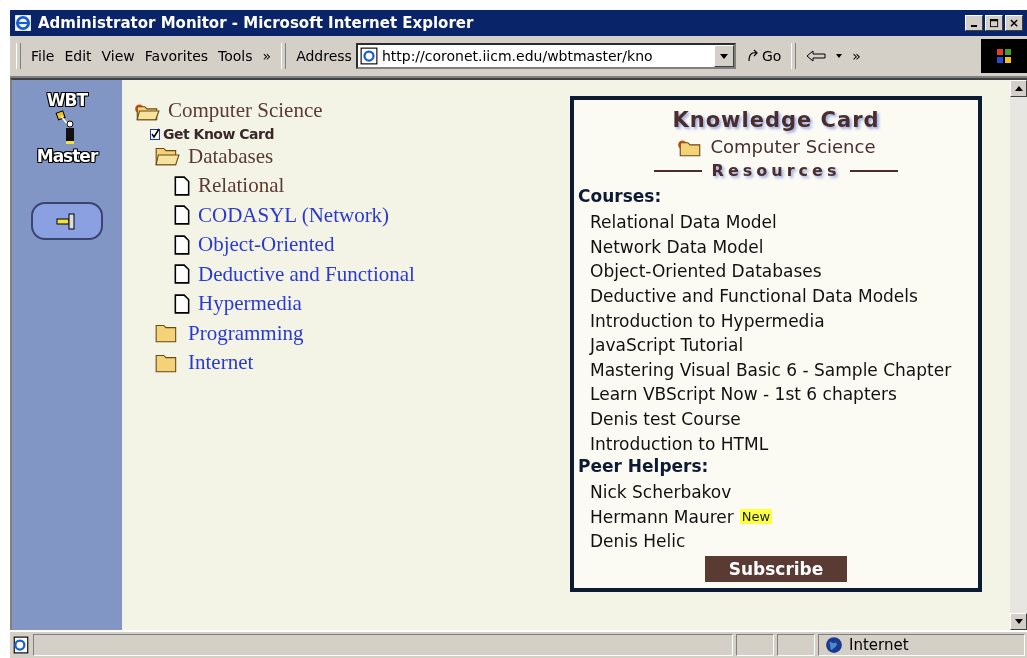 The image size is (1027, 658). What do you see at coordinates (221, 363) in the screenshot?
I see `tree-item: Internet` at bounding box center [221, 363].